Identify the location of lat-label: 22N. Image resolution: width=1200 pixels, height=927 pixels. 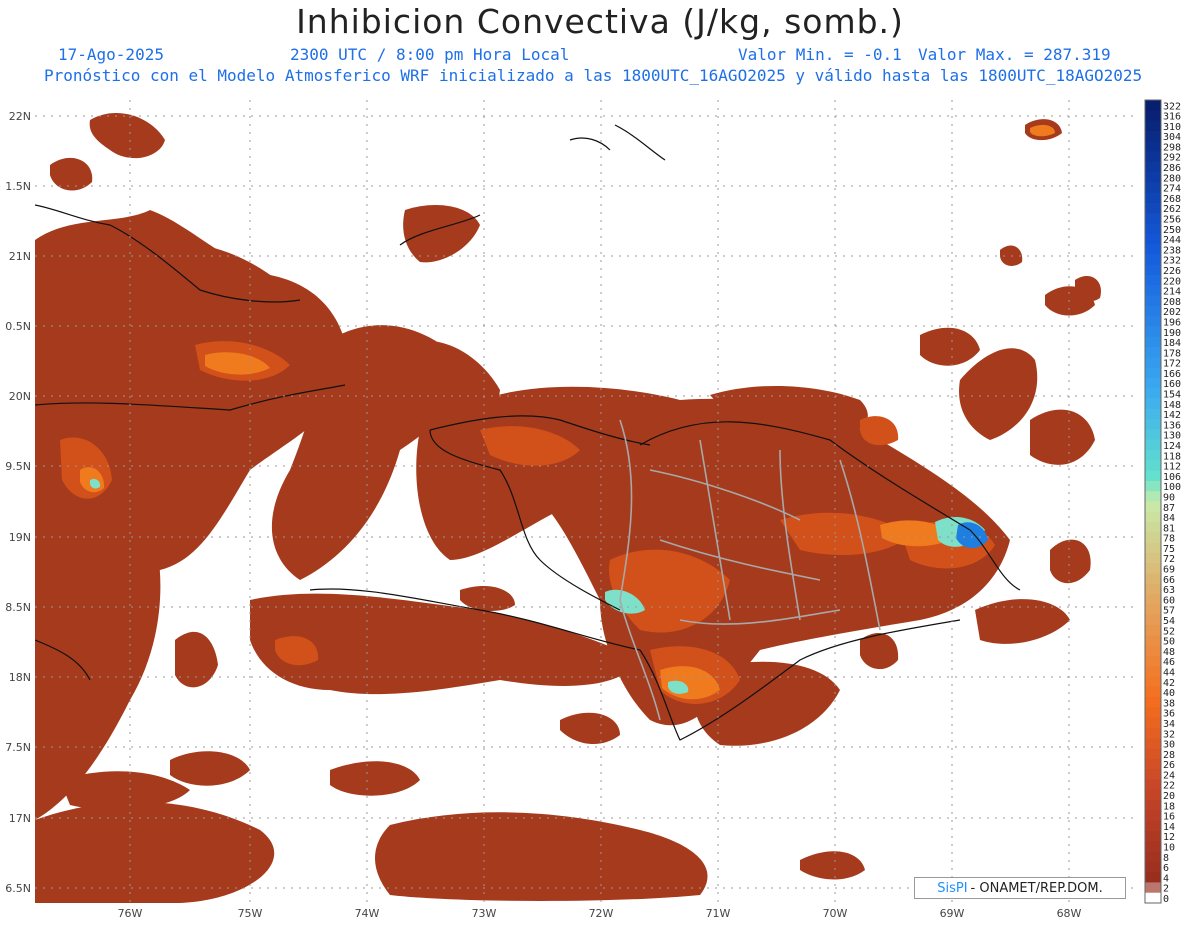
(20, 116).